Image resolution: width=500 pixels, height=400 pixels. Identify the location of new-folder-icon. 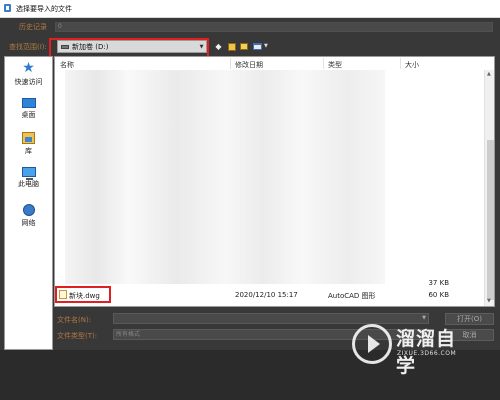
(243, 46).